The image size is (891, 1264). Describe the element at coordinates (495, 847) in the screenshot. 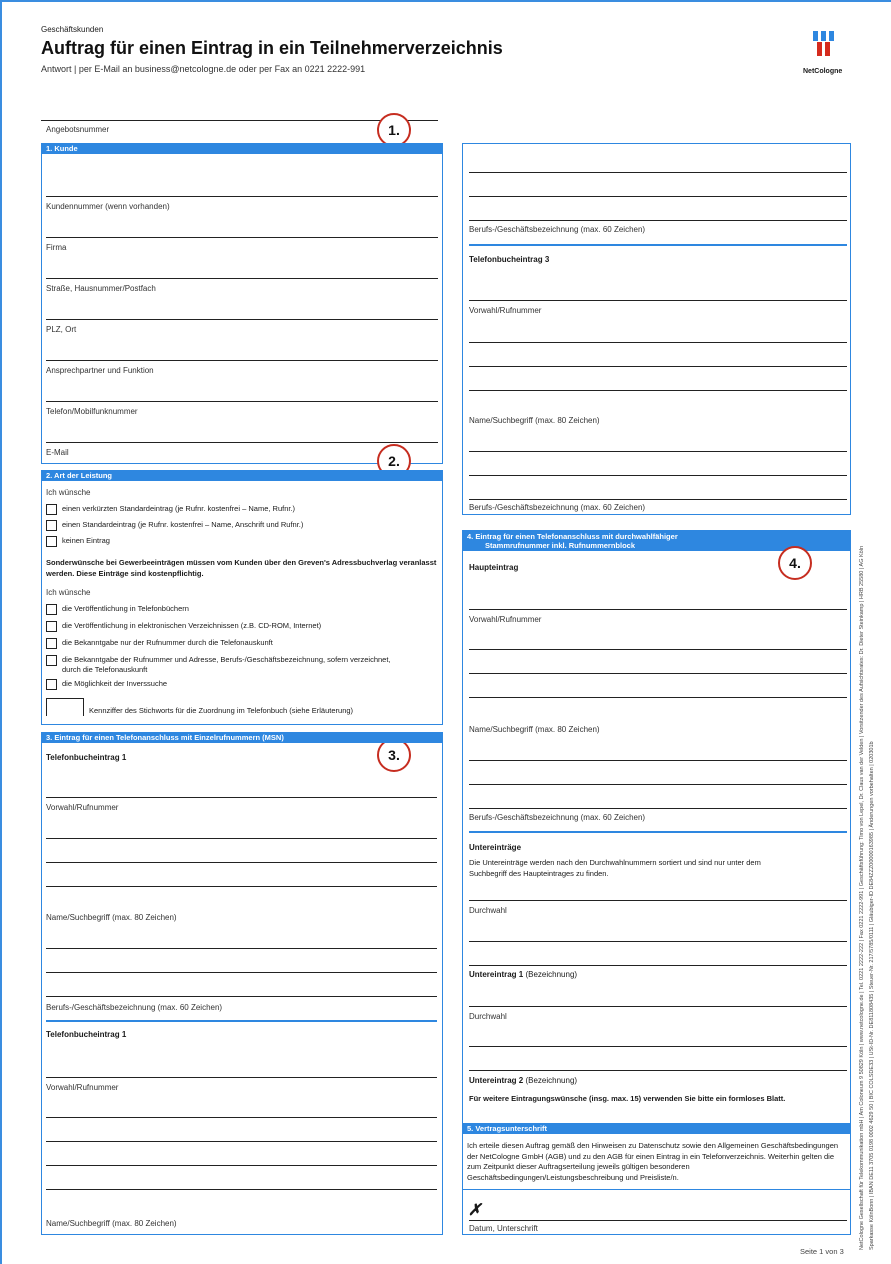

I see `untereintraege-title: Untereinträge` at that location.